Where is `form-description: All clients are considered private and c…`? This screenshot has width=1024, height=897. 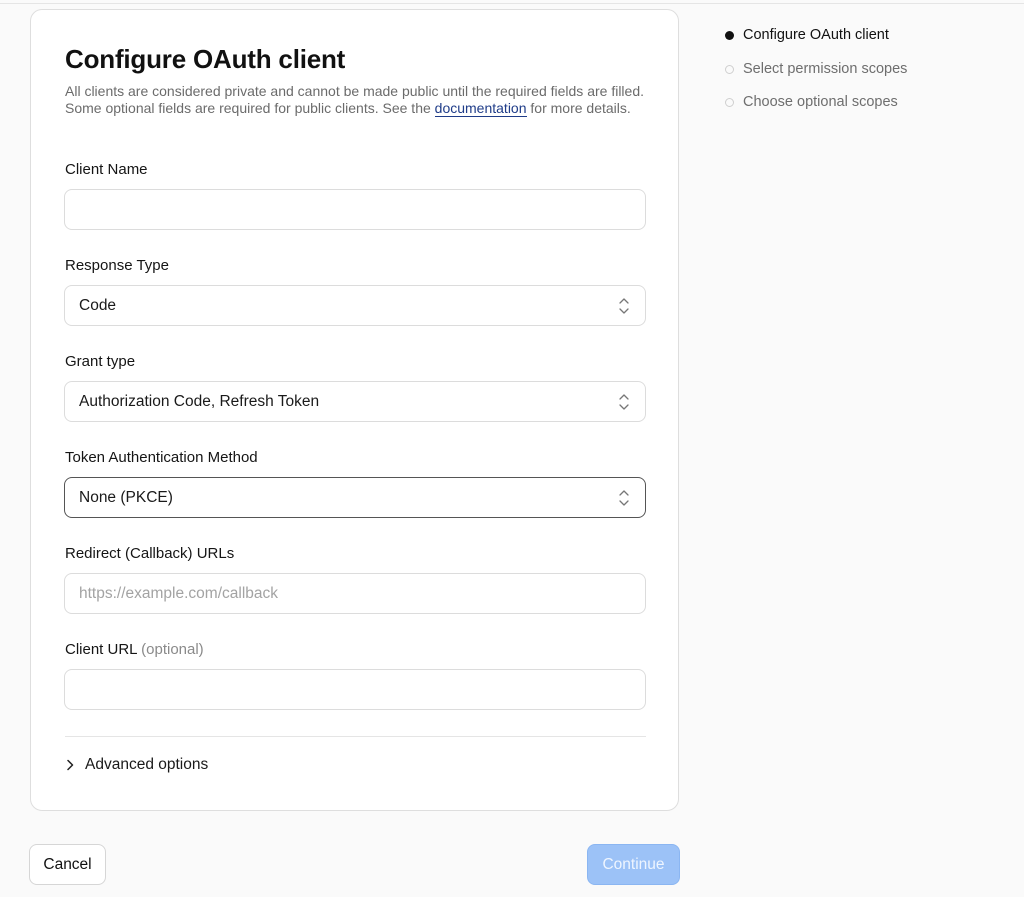
form-description: All clients are considered private and c… is located at coordinates (360, 100).